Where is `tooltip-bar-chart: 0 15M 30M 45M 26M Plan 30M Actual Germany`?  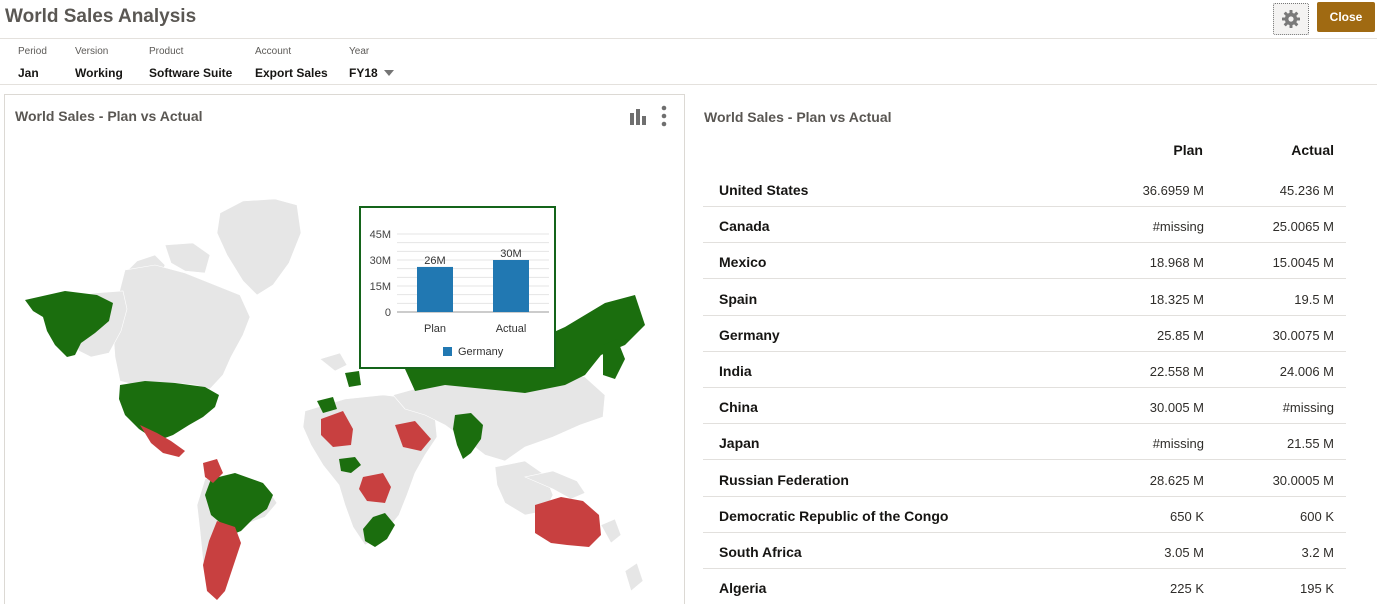
tooltip-bar-chart: 0 15M 30M 45M 26M Plan 30M Actual Germany is located at coordinates (459, 293).